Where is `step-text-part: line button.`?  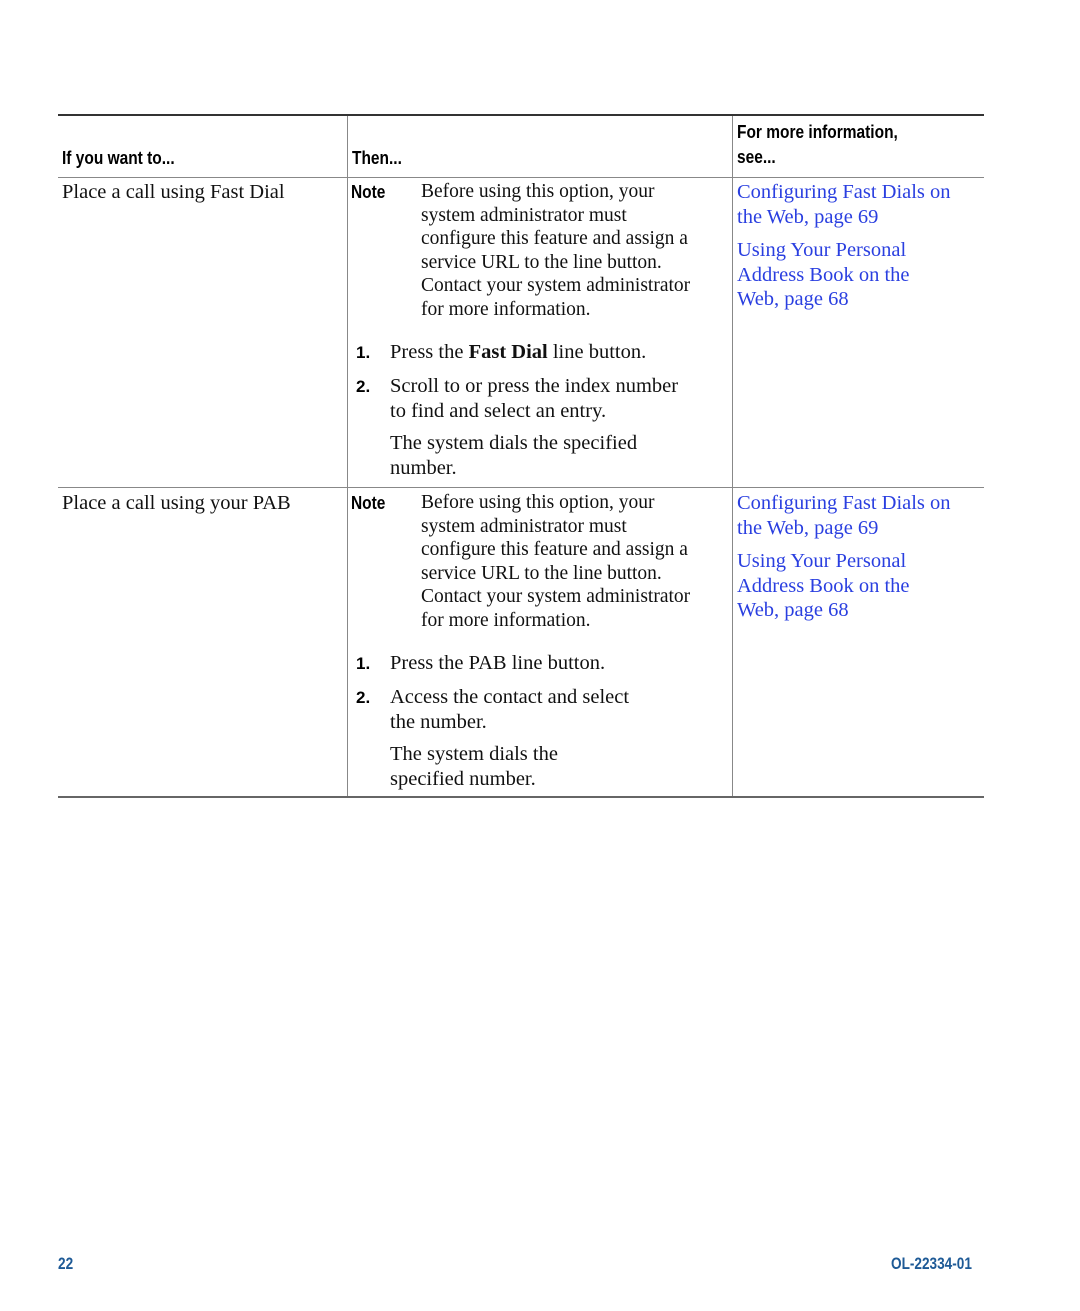
step-text-part: line button. is located at coordinates (597, 352).